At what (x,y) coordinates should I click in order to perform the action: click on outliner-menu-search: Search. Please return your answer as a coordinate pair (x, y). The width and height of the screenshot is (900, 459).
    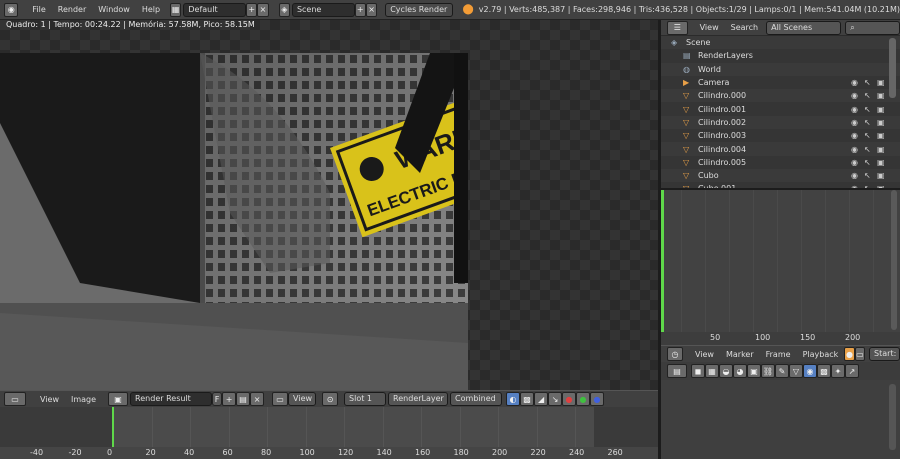
    Looking at the image, I should click on (744, 27).